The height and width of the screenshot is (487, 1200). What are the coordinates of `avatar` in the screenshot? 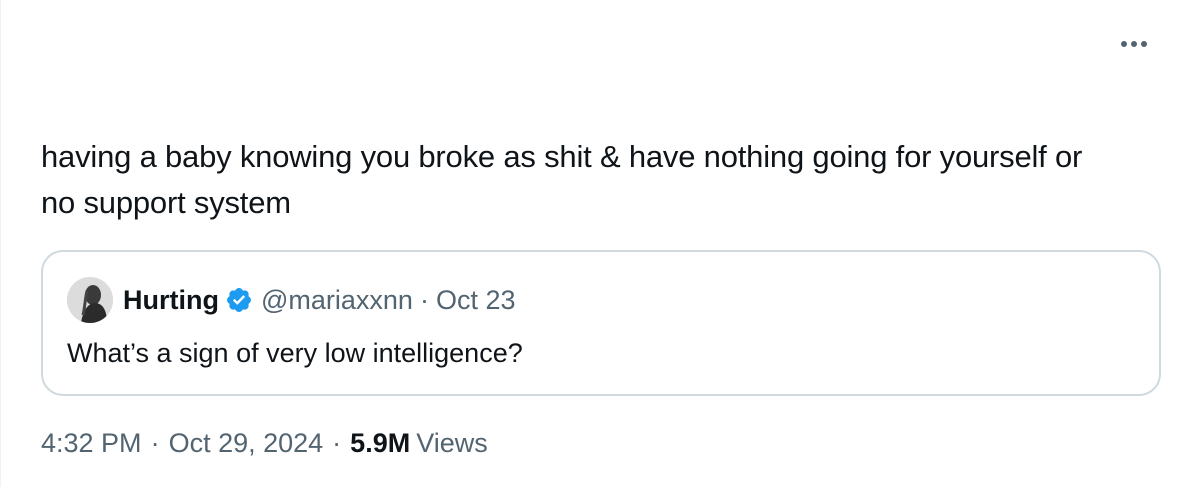 It's located at (90, 300).